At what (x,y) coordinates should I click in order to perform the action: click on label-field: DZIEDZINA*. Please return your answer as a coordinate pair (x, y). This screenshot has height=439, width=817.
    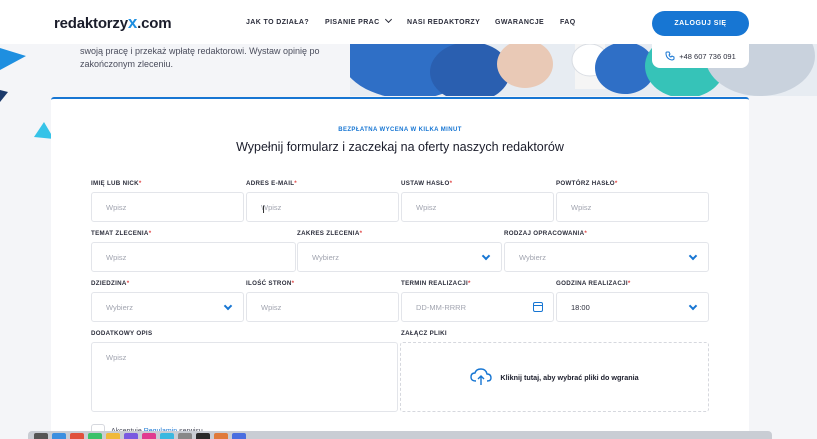
    Looking at the image, I should click on (110, 283).